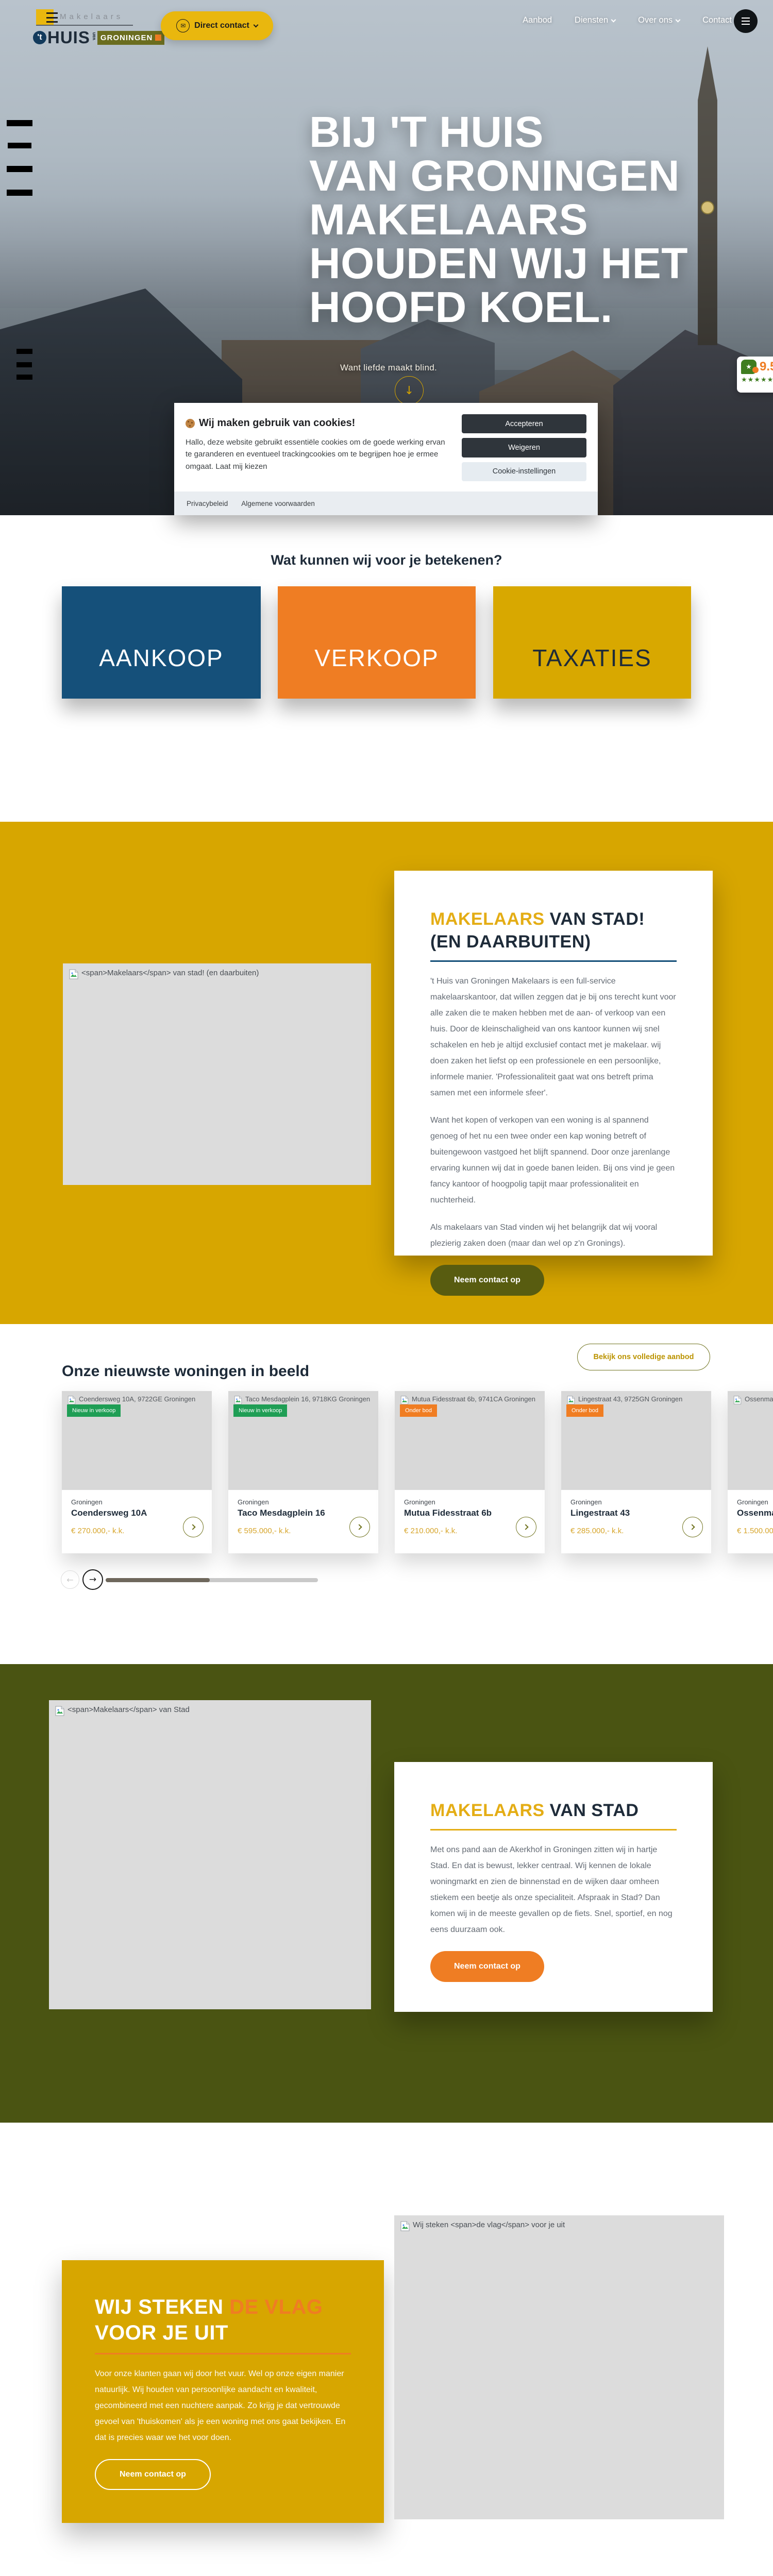 The width and height of the screenshot is (773, 2576). What do you see at coordinates (377, 642) in the screenshot?
I see `service-block-verkoop: VERKOOP` at bounding box center [377, 642].